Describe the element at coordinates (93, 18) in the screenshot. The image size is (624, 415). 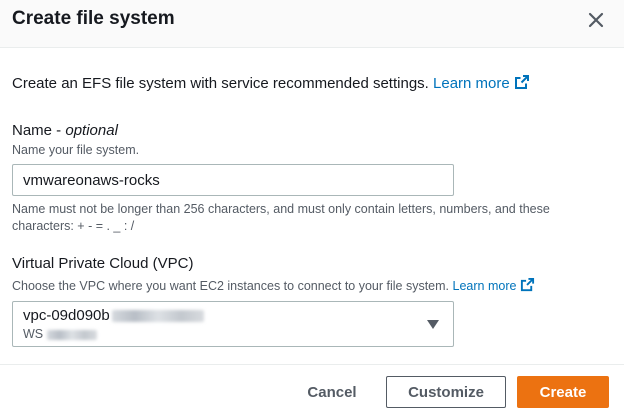
I see `dialog-title: Create file system` at that location.